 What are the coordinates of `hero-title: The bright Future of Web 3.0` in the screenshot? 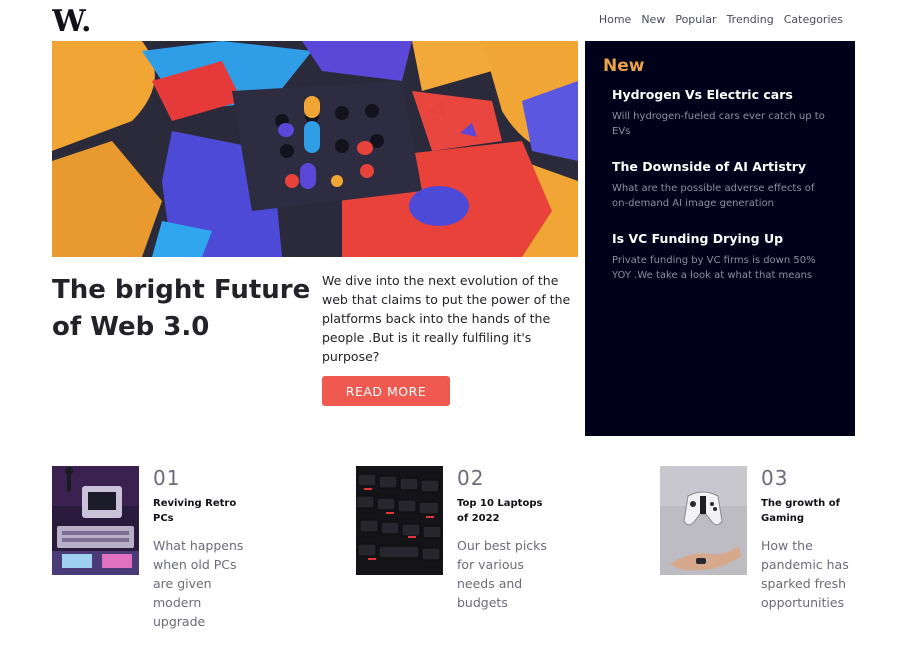 It's located at (181, 308).